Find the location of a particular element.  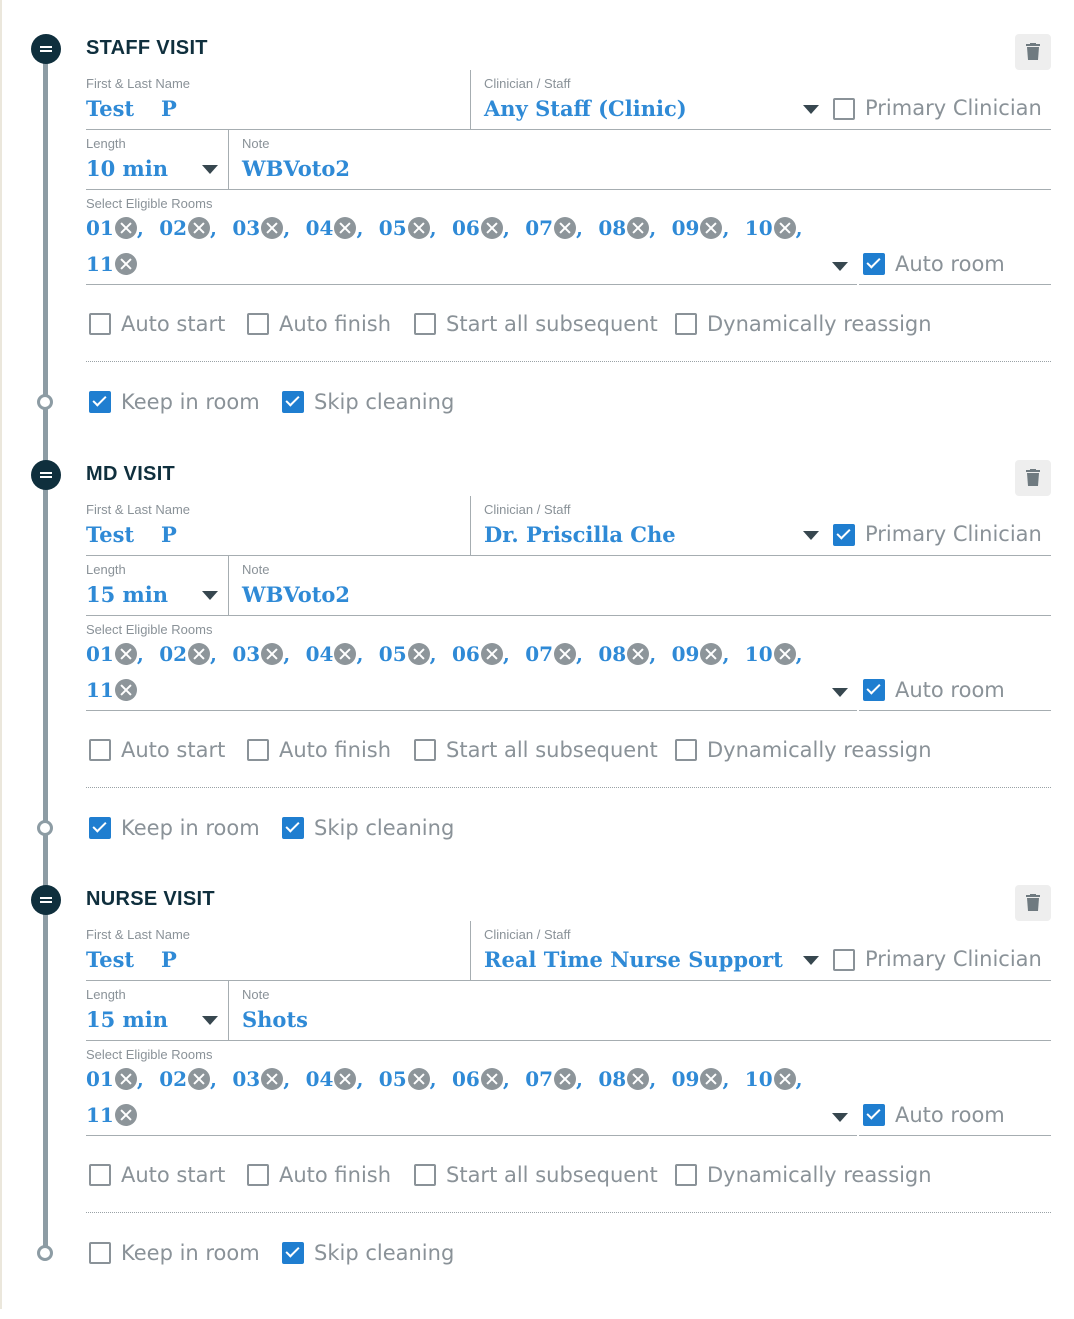

room-chip: 09, is located at coordinates (701, 1079).